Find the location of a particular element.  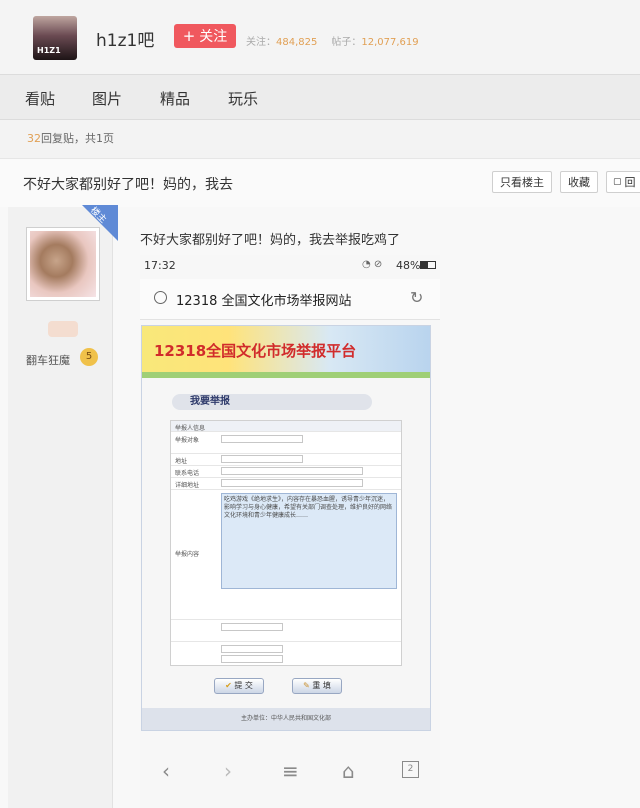

submit-label: 提 交 is located at coordinates (243, 685).